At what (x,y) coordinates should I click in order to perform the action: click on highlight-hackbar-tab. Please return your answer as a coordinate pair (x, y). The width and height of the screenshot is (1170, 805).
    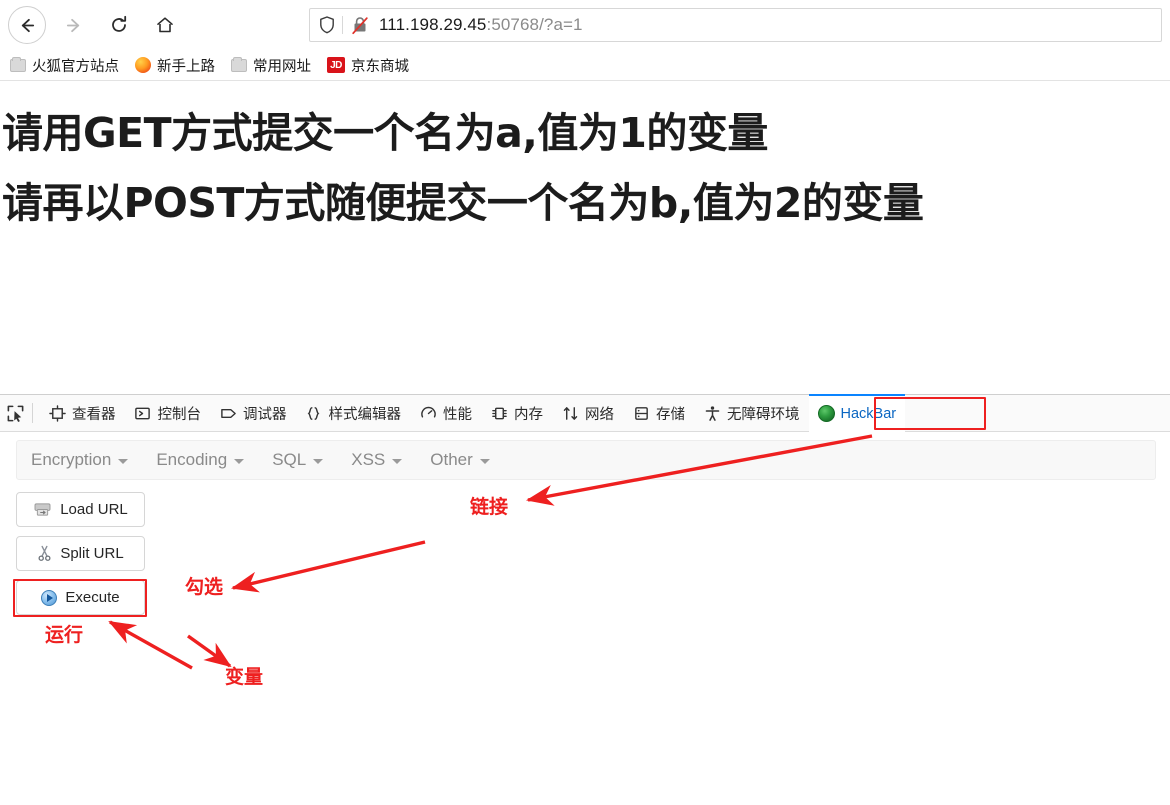
    Looking at the image, I should click on (930, 413).